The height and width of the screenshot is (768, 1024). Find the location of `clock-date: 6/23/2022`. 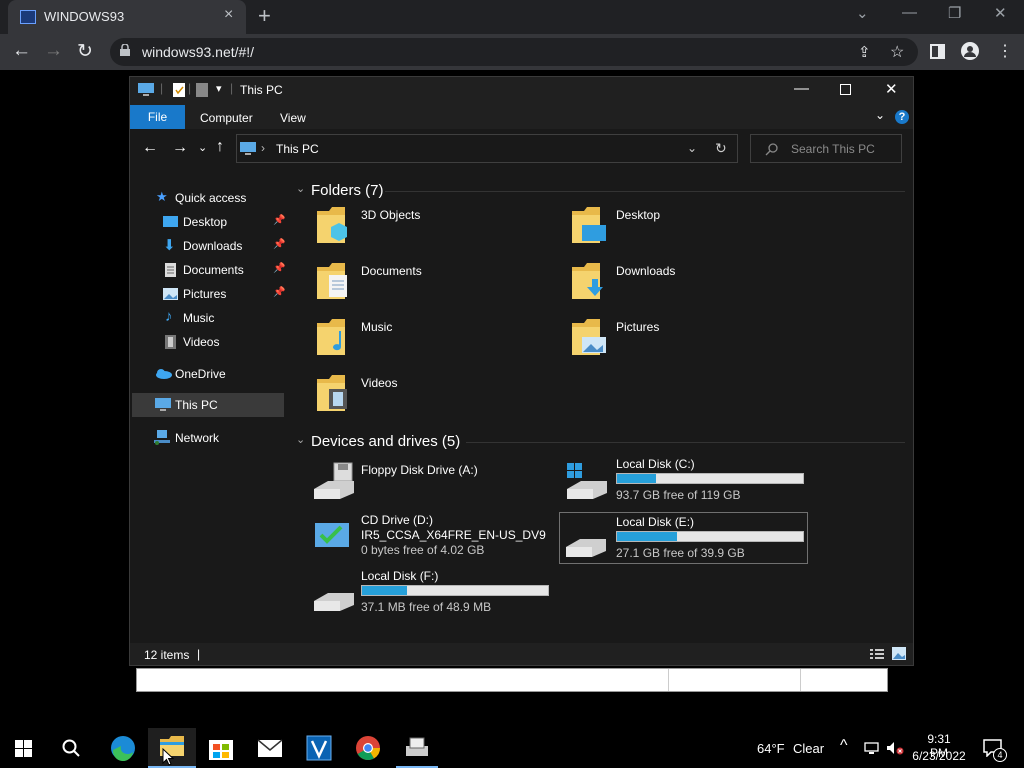

clock-date: 6/23/2022 is located at coordinates (939, 756).